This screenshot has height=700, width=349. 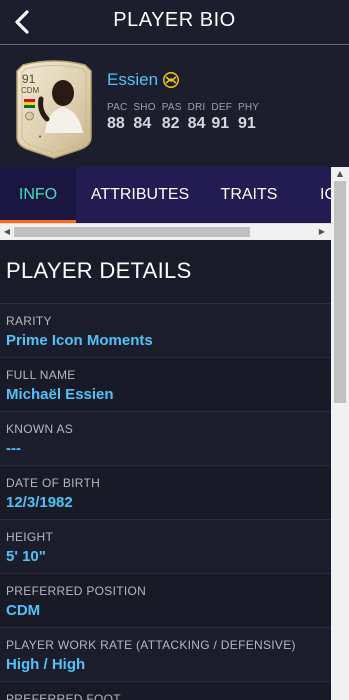 I want to click on detail-row-known-as: KNOWN AS ---, so click(x=165, y=438).